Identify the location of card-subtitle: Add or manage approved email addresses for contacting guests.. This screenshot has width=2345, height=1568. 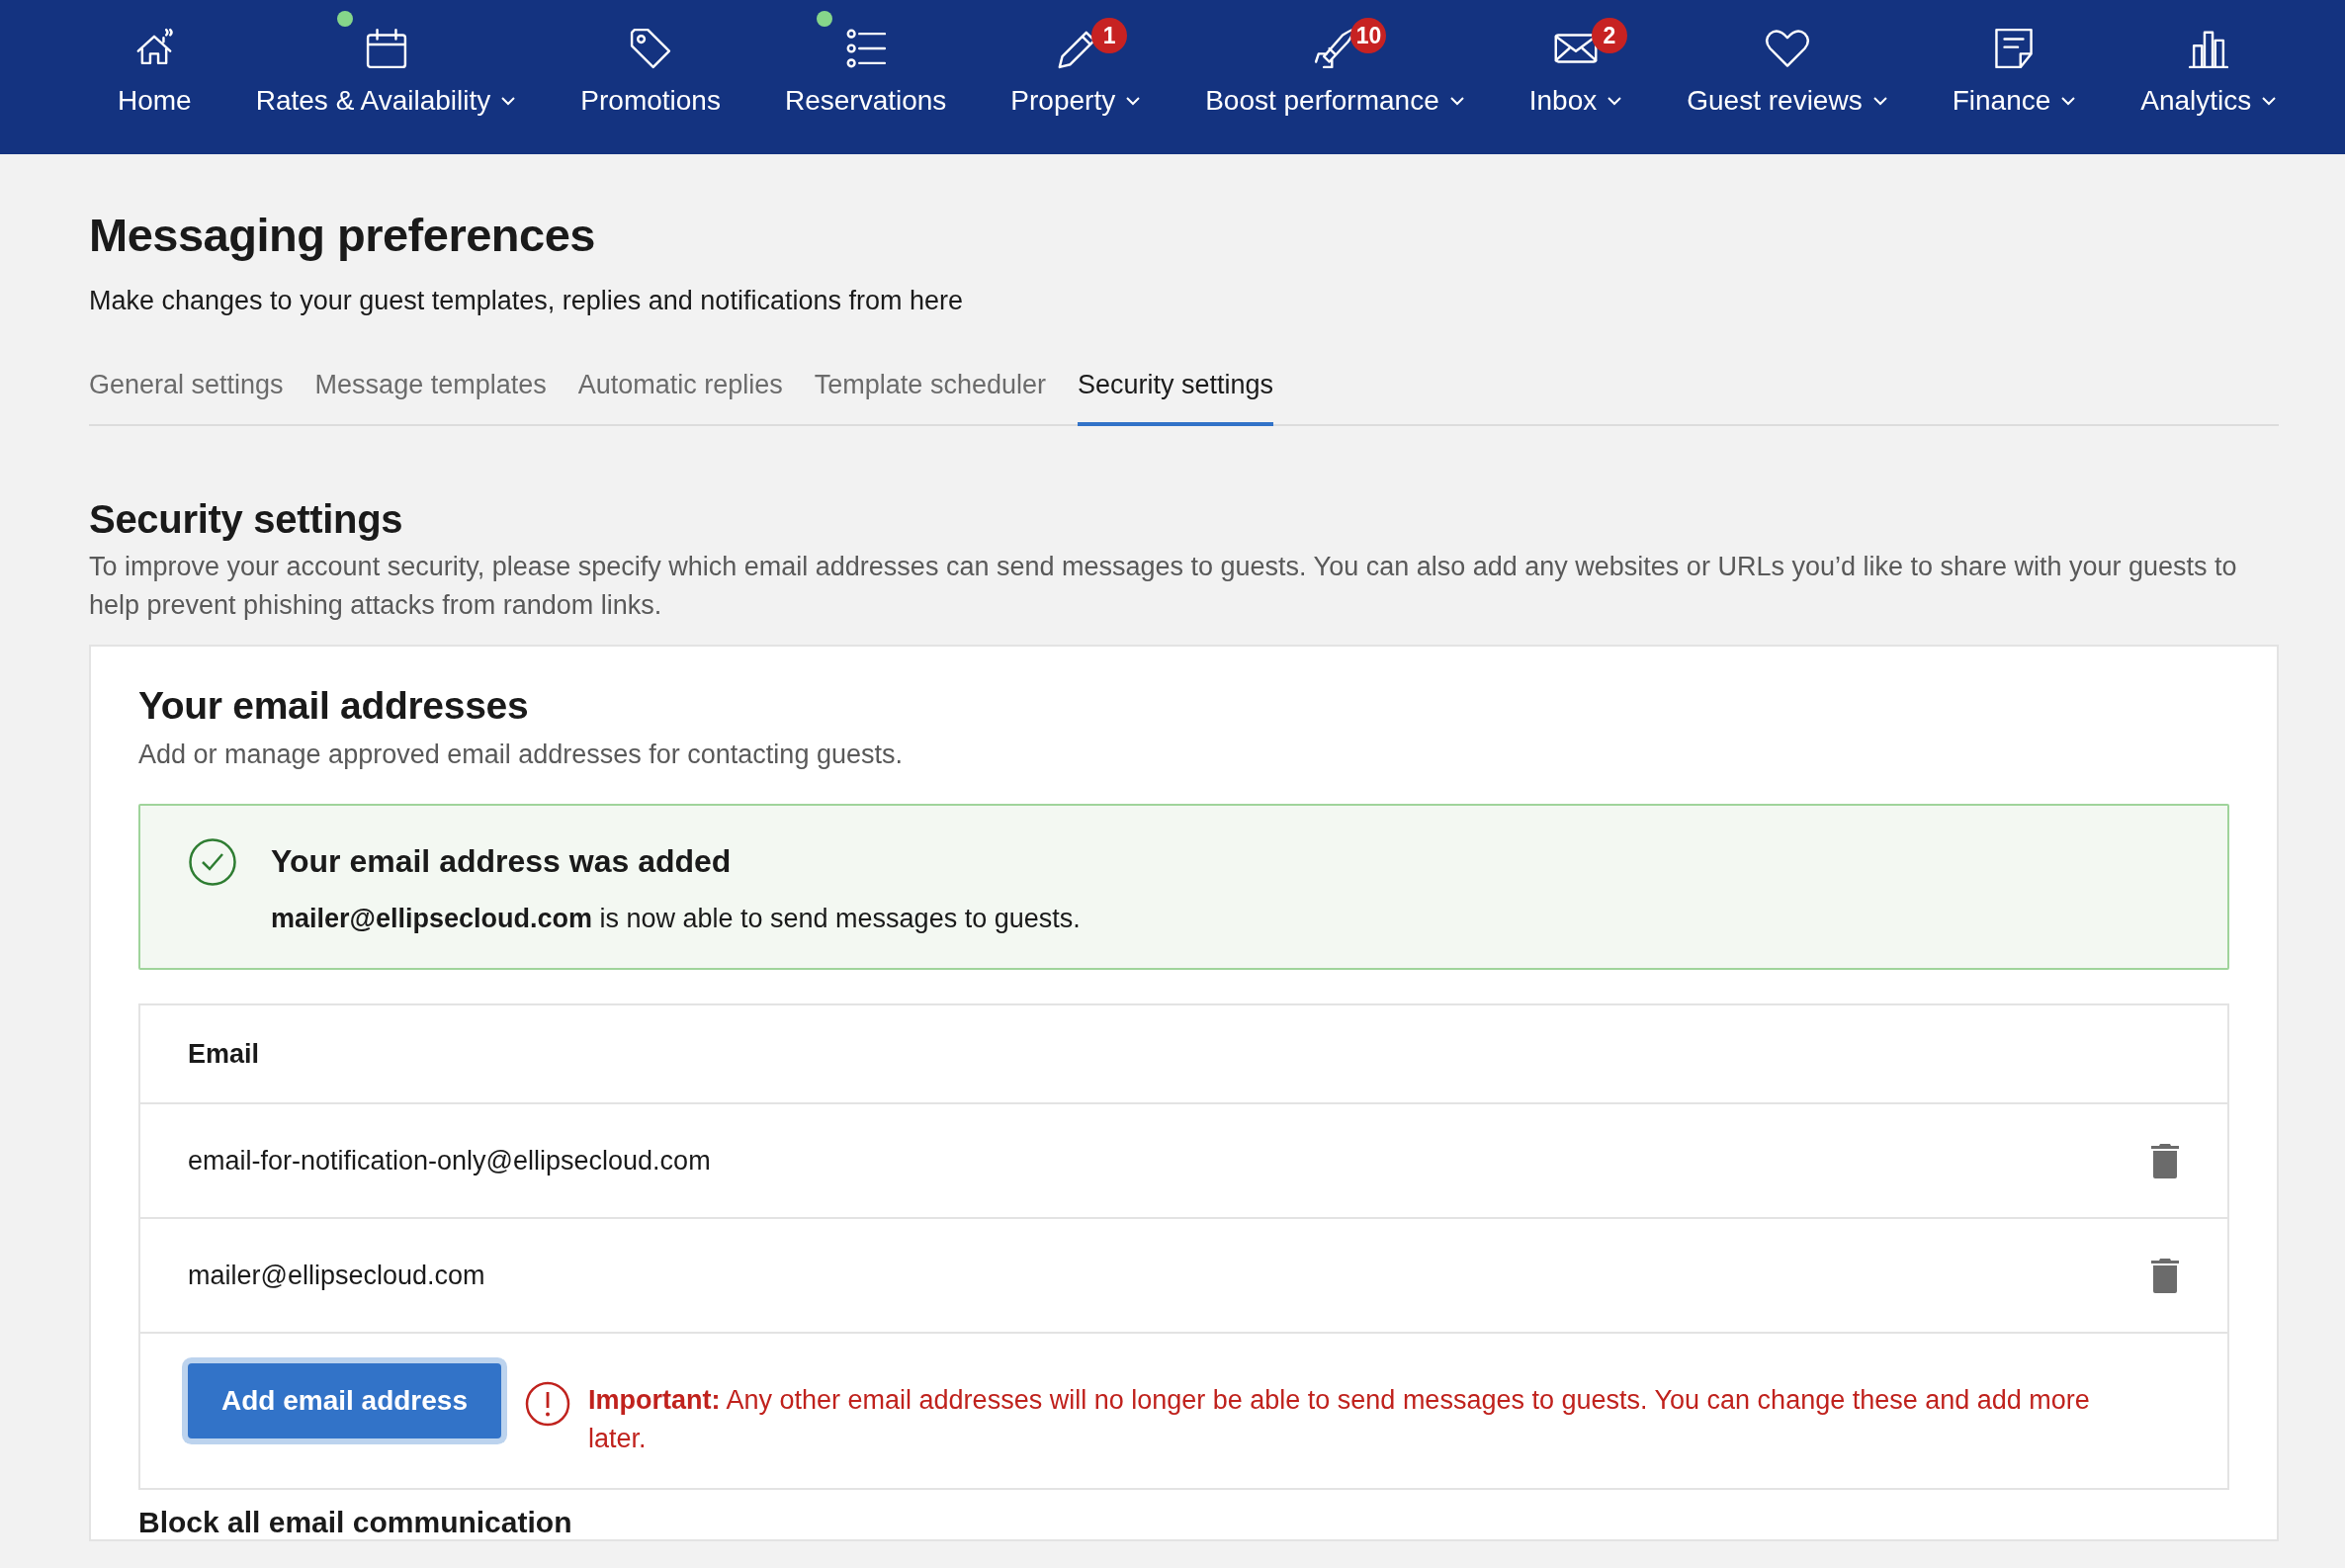
(521, 755).